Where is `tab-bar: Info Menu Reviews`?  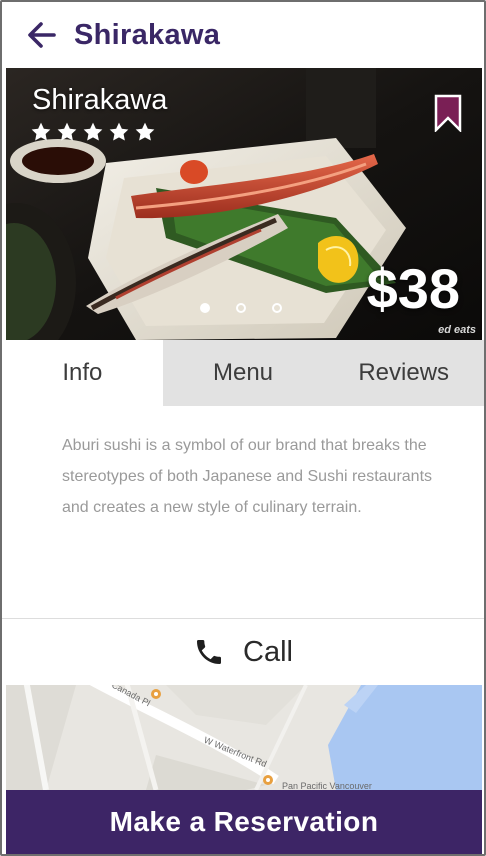 tab-bar: Info Menu Reviews is located at coordinates (243, 373).